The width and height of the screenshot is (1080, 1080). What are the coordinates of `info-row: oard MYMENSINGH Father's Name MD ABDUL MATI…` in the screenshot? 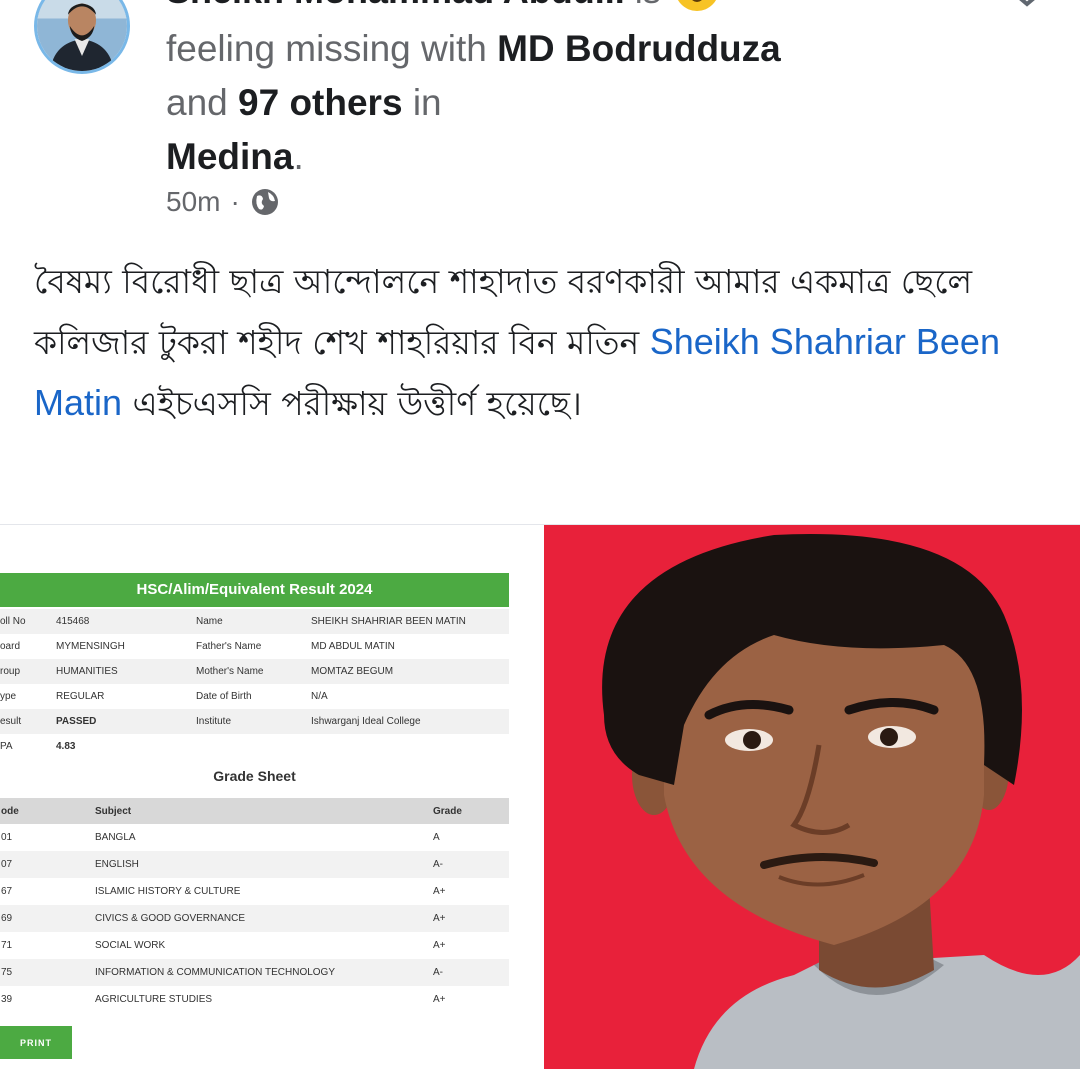 It's located at (254, 646).